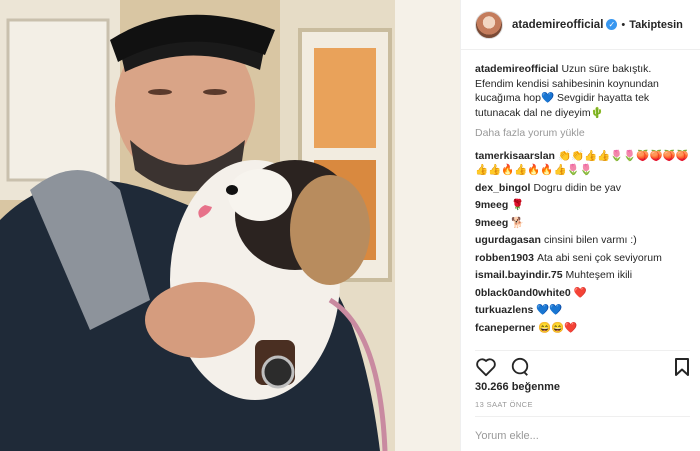  Describe the element at coordinates (612, 24) in the screenshot. I see `verified-badge-icon: ✓` at that location.